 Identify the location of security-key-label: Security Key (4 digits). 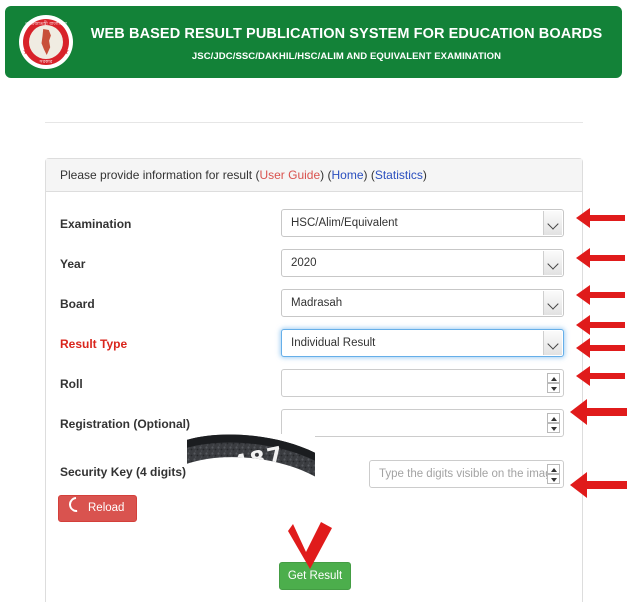
(123, 472).